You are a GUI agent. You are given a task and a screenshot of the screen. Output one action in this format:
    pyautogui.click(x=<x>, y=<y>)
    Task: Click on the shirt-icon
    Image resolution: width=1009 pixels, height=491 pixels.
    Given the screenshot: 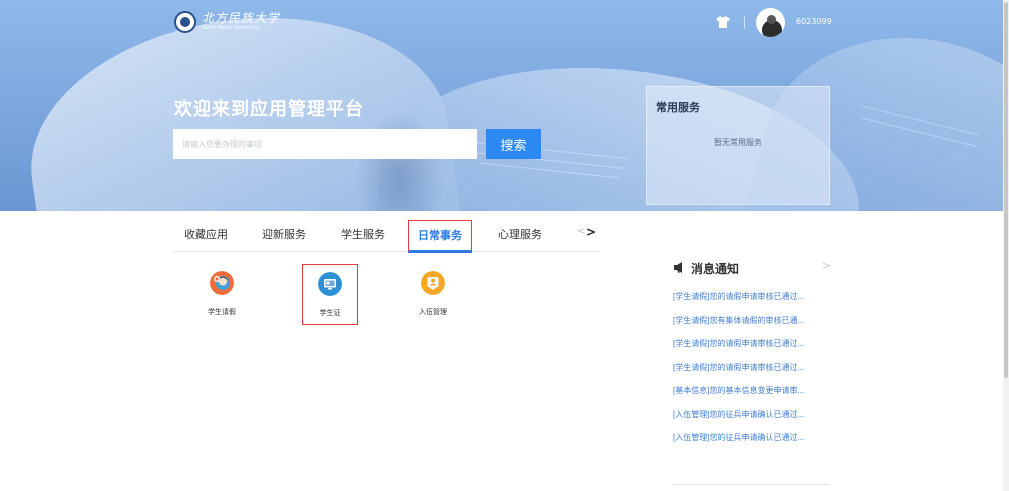 What is the action you would take?
    pyautogui.click(x=723, y=22)
    